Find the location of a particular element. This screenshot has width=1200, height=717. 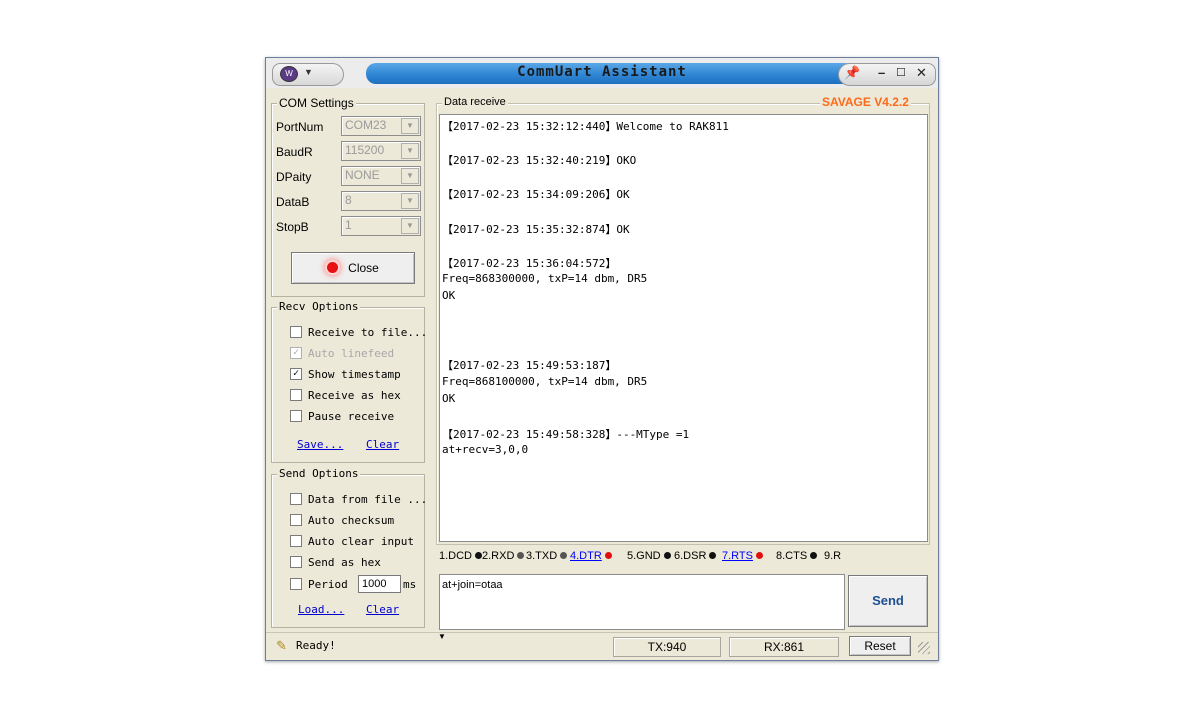

signal-label: 4.DTR is located at coordinates (586, 556).